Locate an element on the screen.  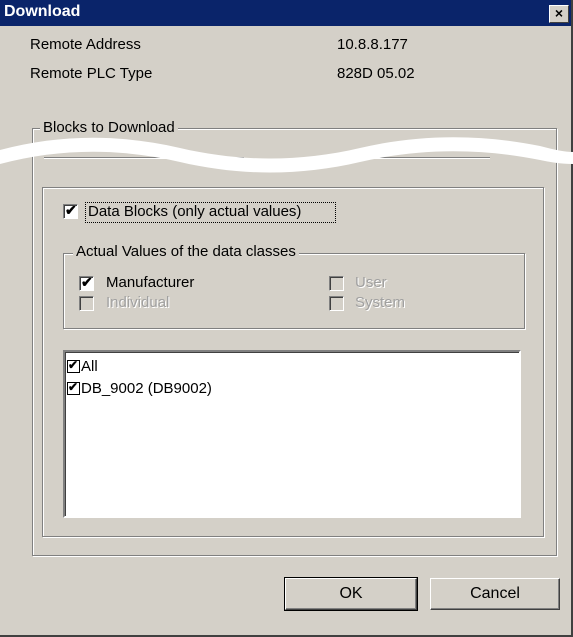
title-bar: Download × is located at coordinates (285, 13).